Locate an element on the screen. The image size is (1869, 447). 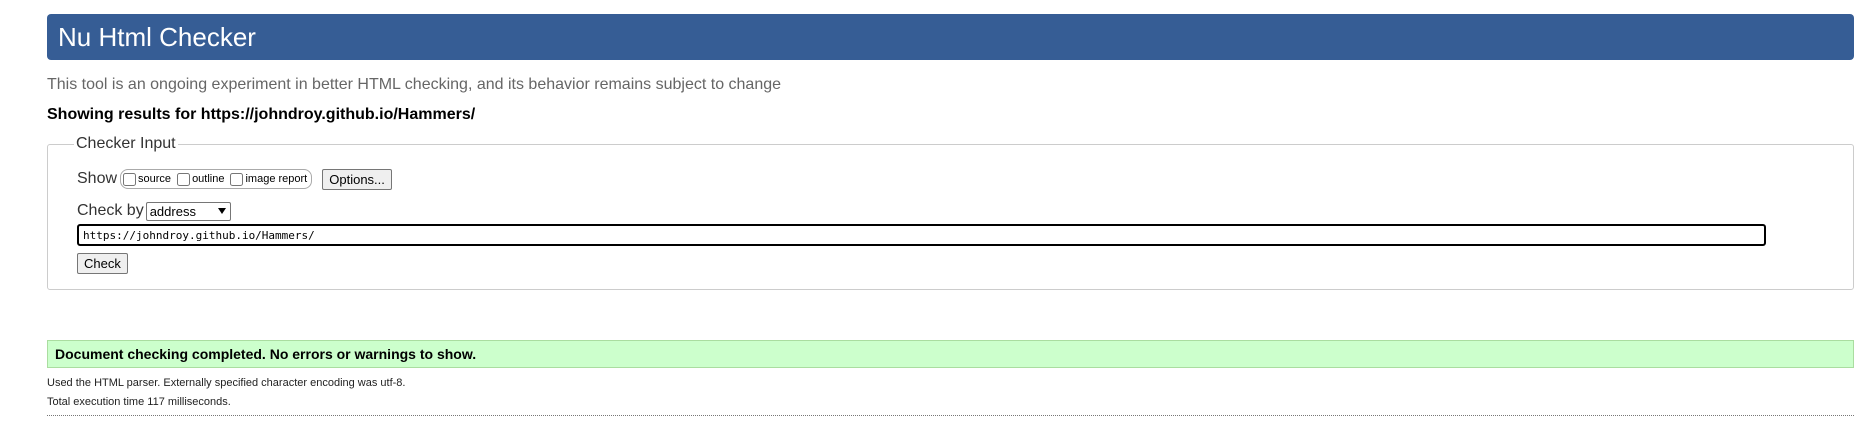
check-by-row: Check by address is located at coordinates (950, 211).